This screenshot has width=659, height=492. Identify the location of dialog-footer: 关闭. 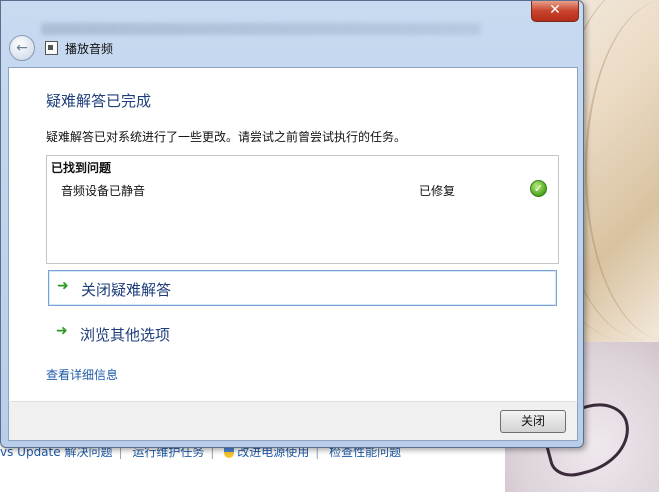
(293, 421).